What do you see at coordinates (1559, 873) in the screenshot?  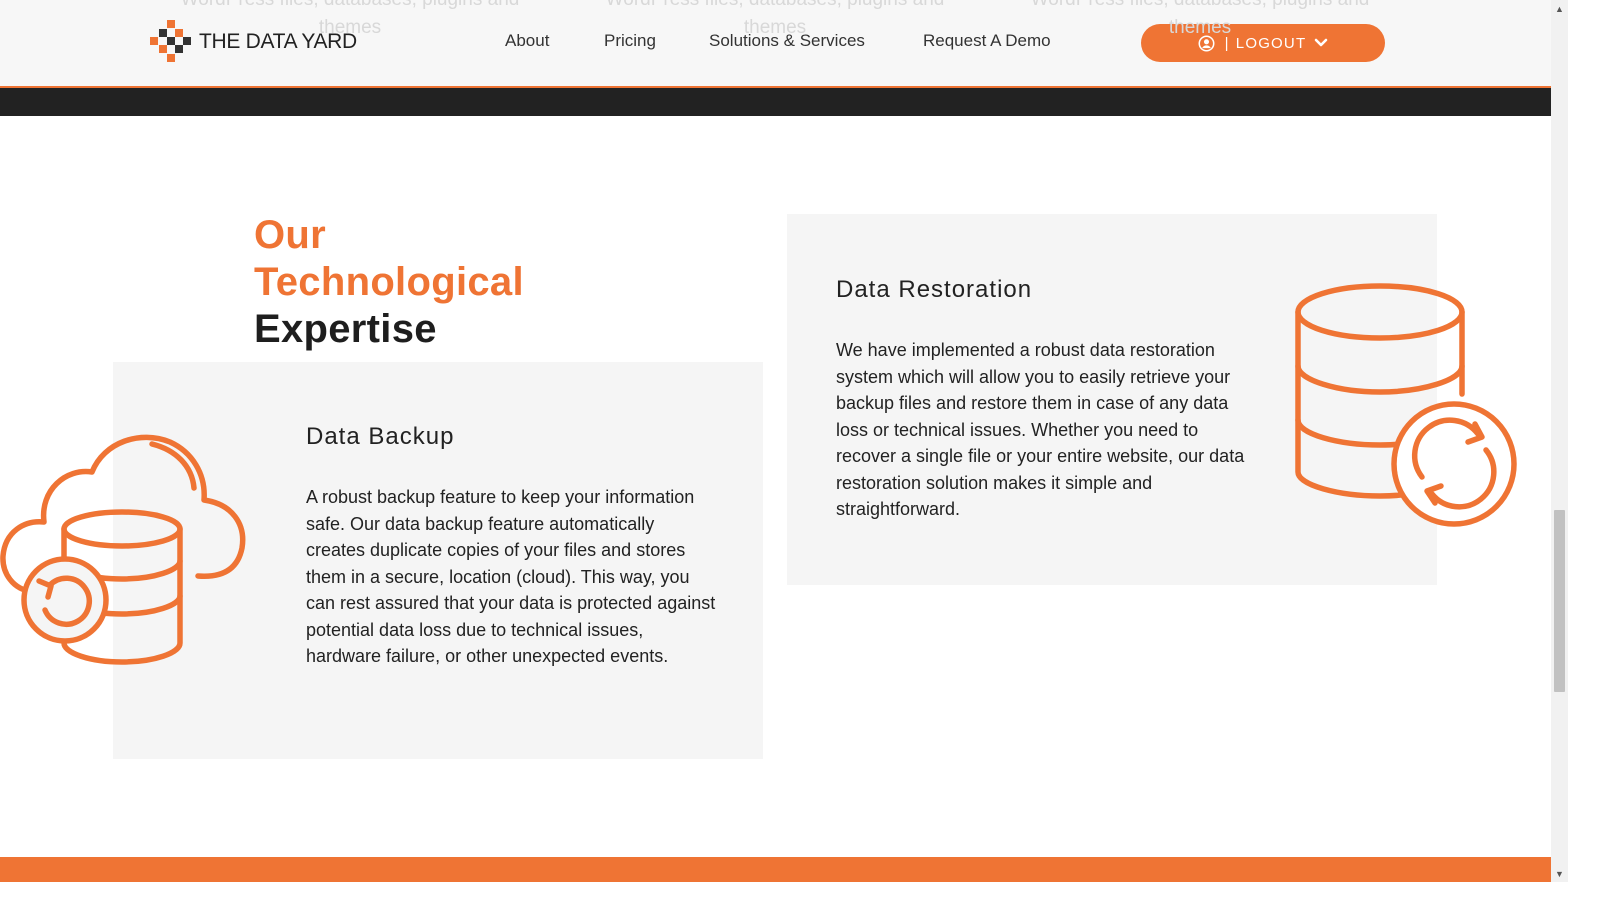 I see `scroll-down-arrow-icon: ▼` at bounding box center [1559, 873].